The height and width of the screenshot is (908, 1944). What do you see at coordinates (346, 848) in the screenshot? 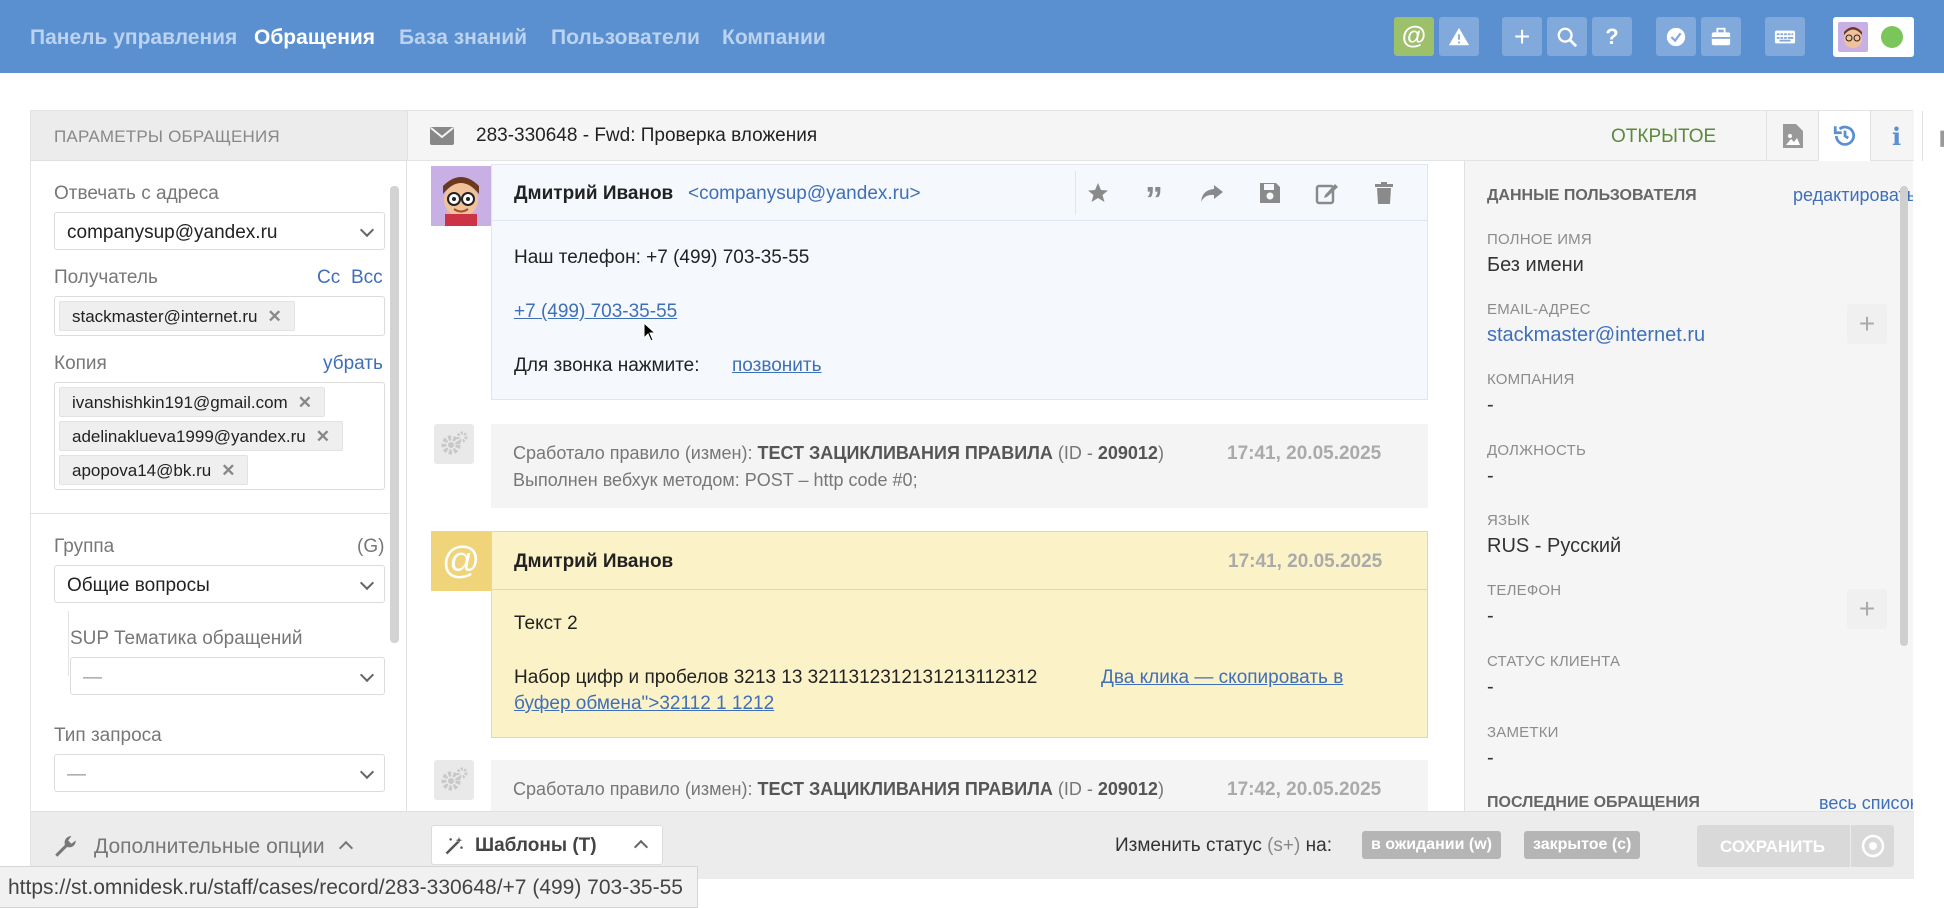
I see `chevron-up-icon` at bounding box center [346, 848].